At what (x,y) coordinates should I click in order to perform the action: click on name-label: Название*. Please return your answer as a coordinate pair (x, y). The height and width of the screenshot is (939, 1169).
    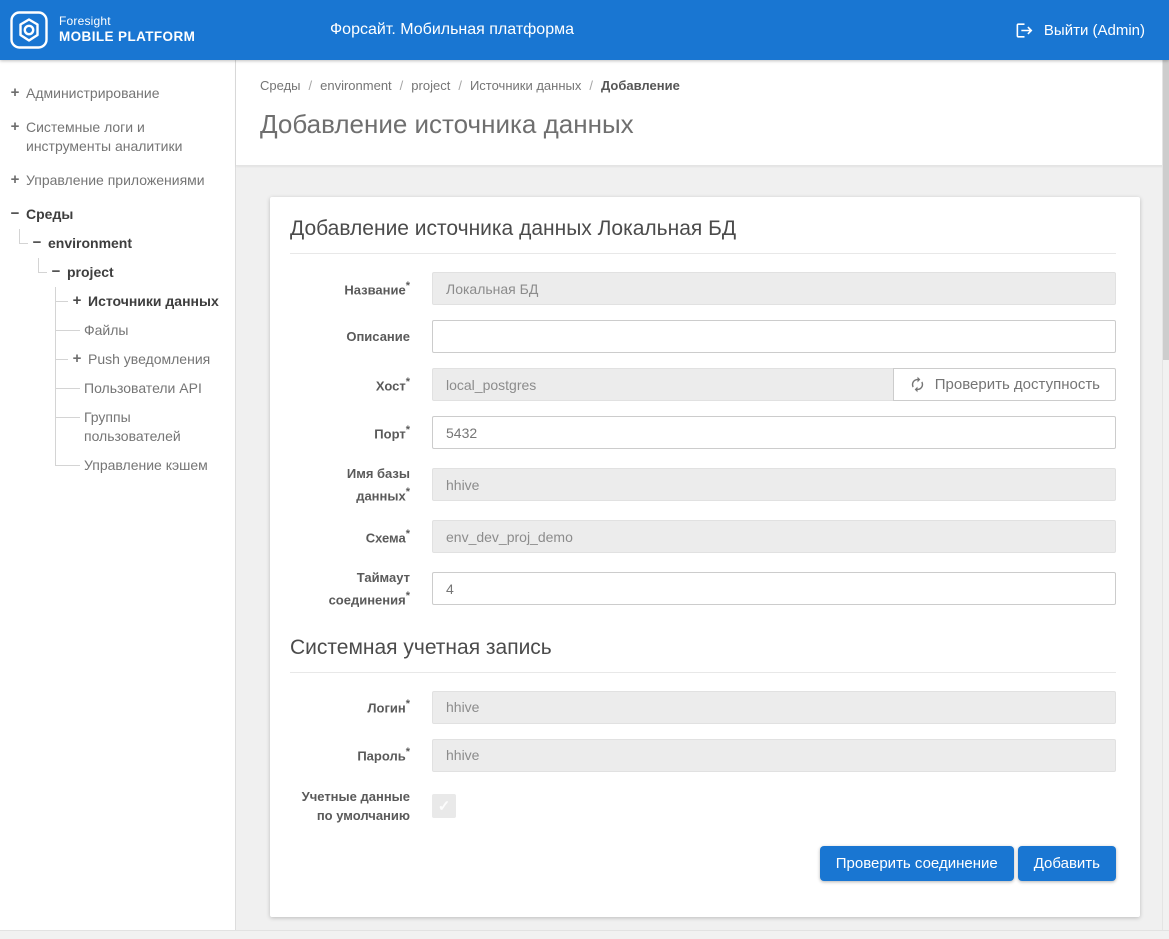
    Looking at the image, I should click on (377, 288).